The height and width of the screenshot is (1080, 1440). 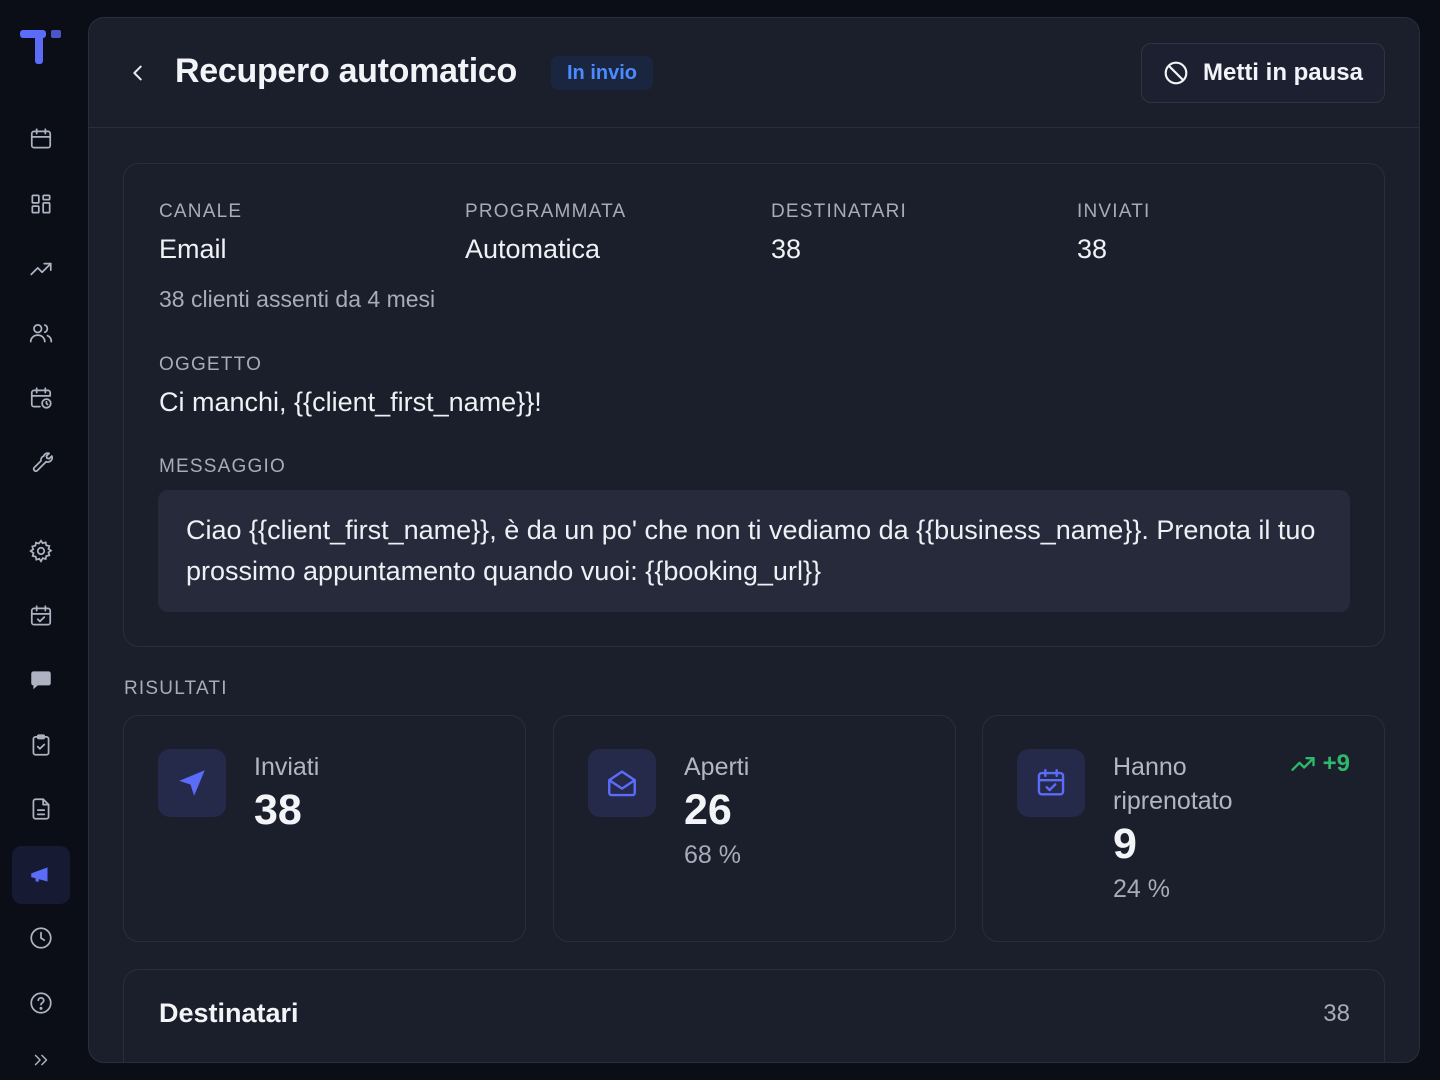 I want to click on chevron-left-icon, so click(x=137, y=73).